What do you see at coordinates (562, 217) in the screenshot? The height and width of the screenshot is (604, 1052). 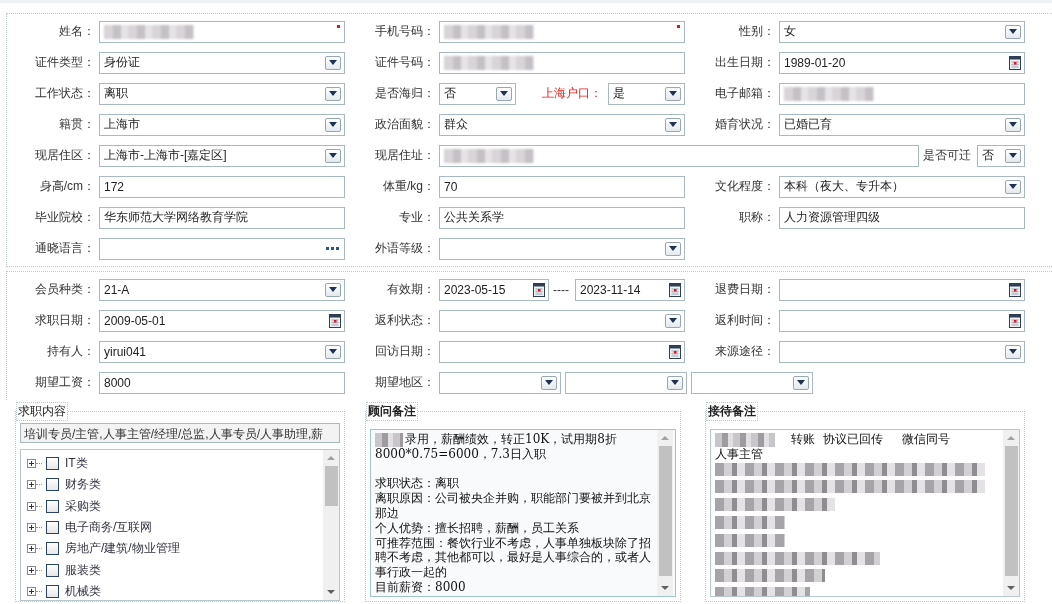 I see `text-field: 公共关系学` at bounding box center [562, 217].